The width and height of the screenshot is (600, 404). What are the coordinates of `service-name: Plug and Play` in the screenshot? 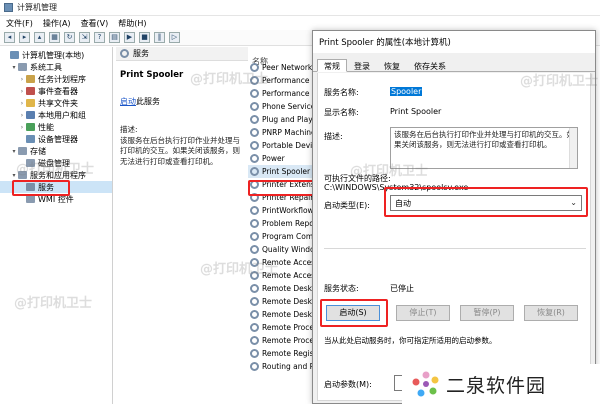 It's located at (287, 119).